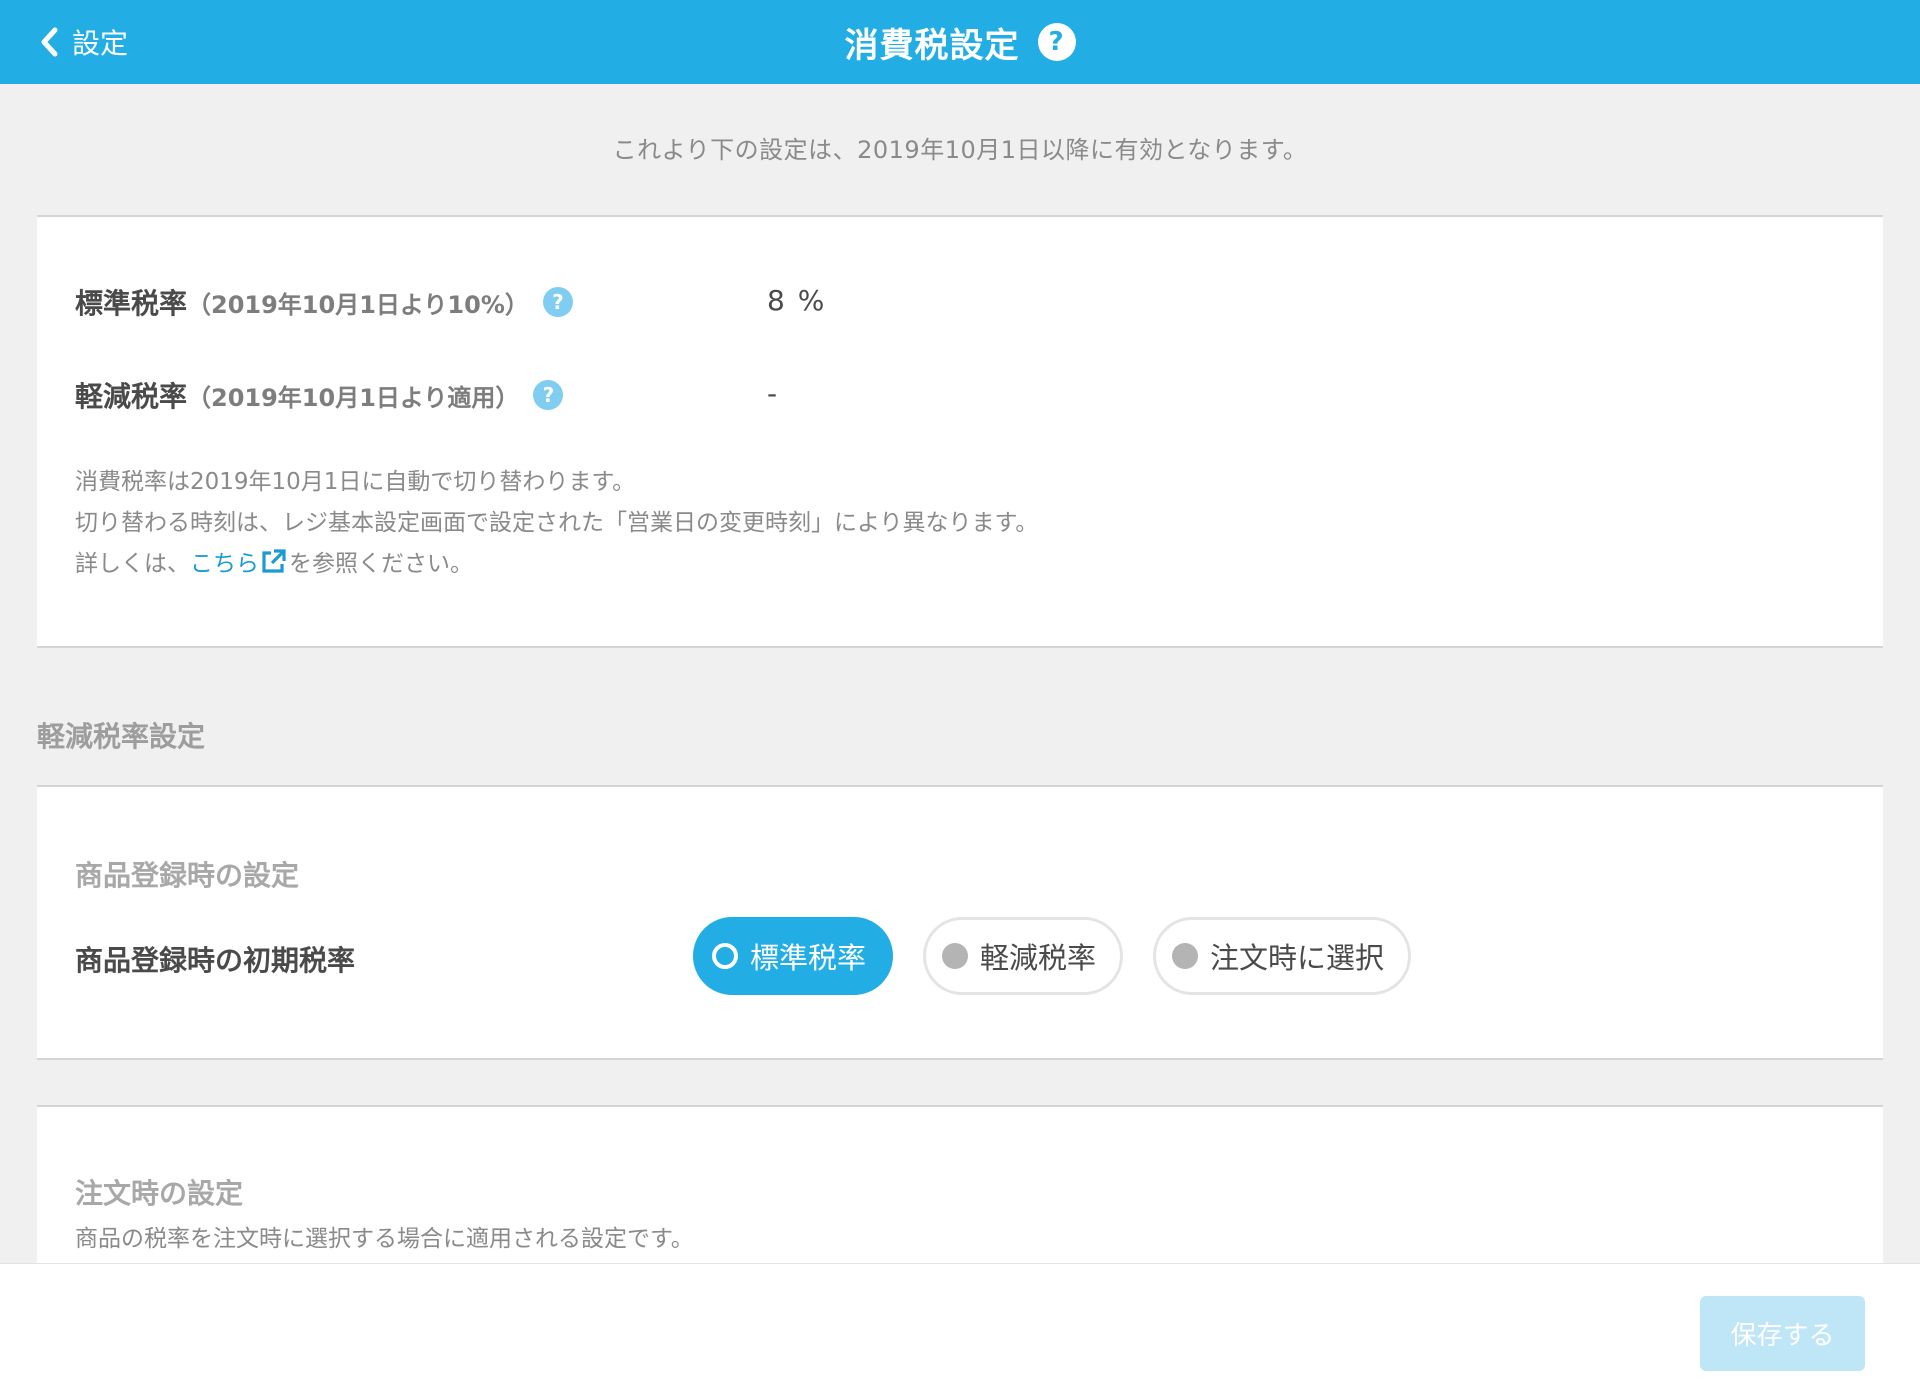 Image resolution: width=1920 pixels, height=1400 pixels. What do you see at coordinates (187, 875) in the screenshot?
I see `product-registration-title: 商品登録時の設定` at bounding box center [187, 875].